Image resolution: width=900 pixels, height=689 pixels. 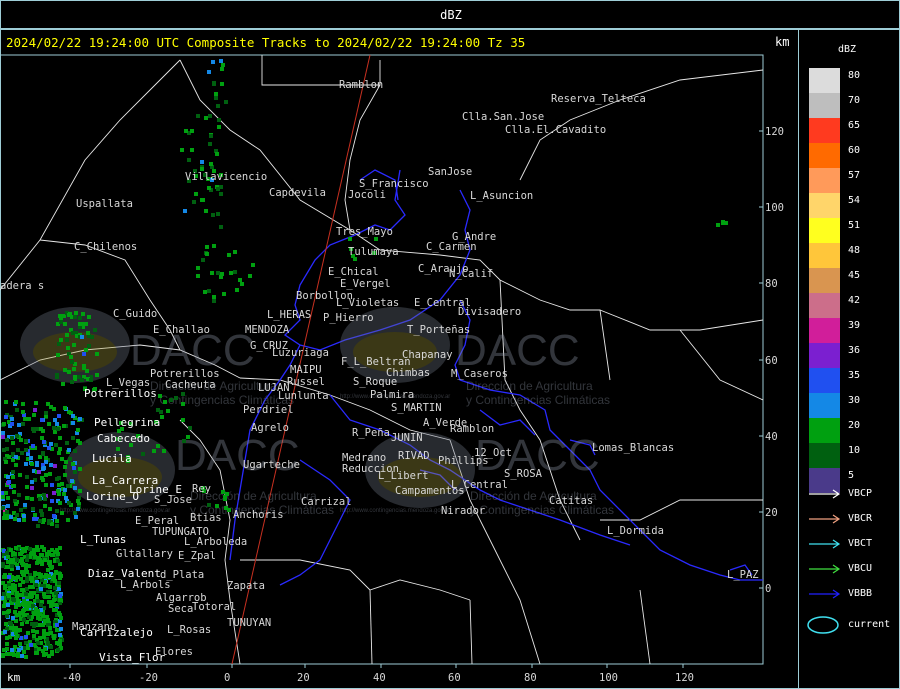 What do you see at coordinates (249, 623) in the screenshot?
I see `place-label: TUNUYAN` at bounding box center [249, 623].